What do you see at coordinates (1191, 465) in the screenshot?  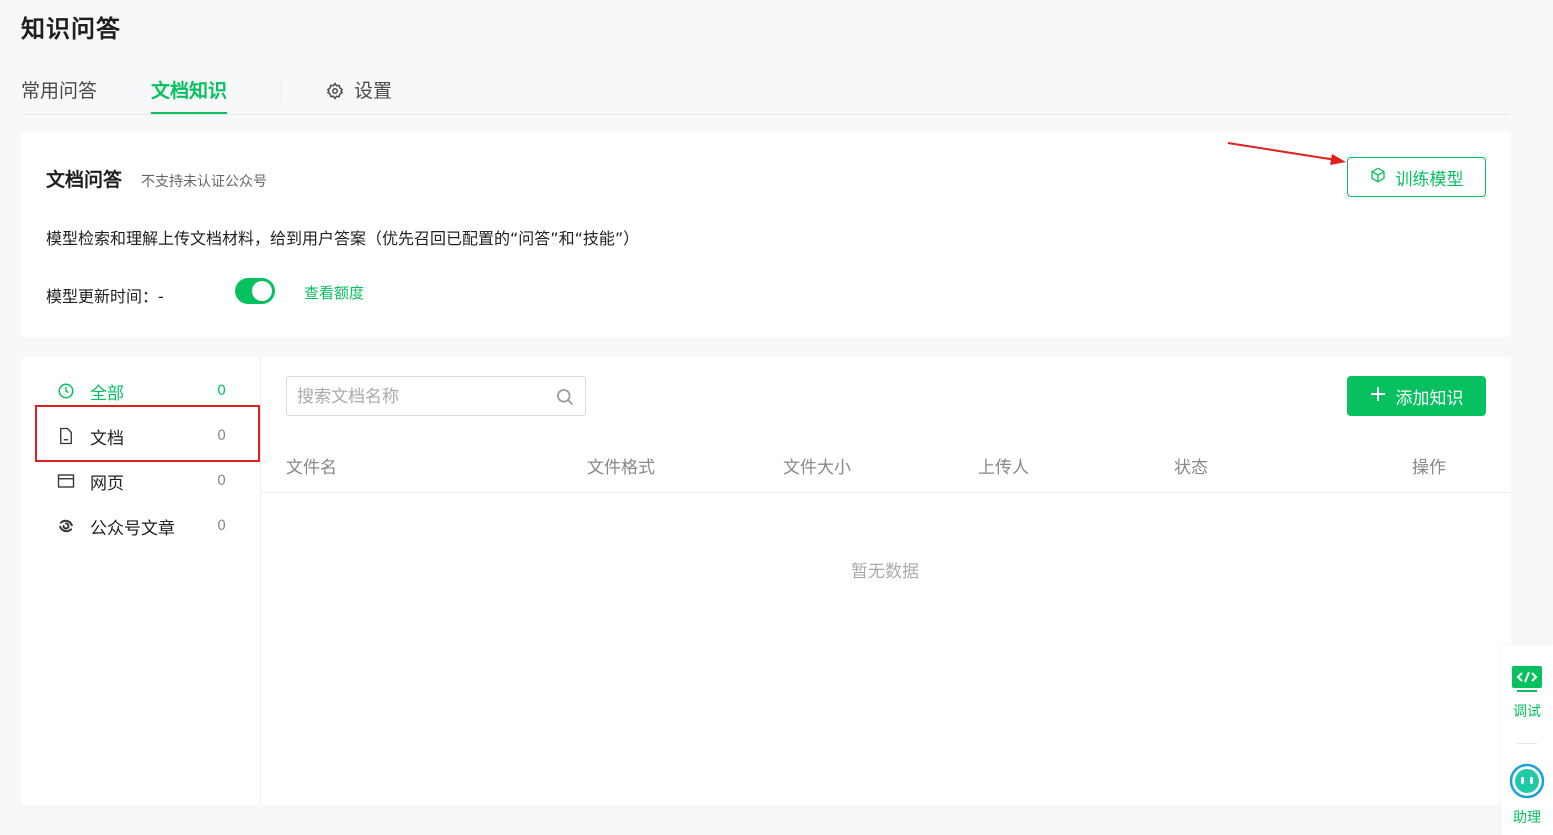 I see `column-header-status: 状态` at bounding box center [1191, 465].